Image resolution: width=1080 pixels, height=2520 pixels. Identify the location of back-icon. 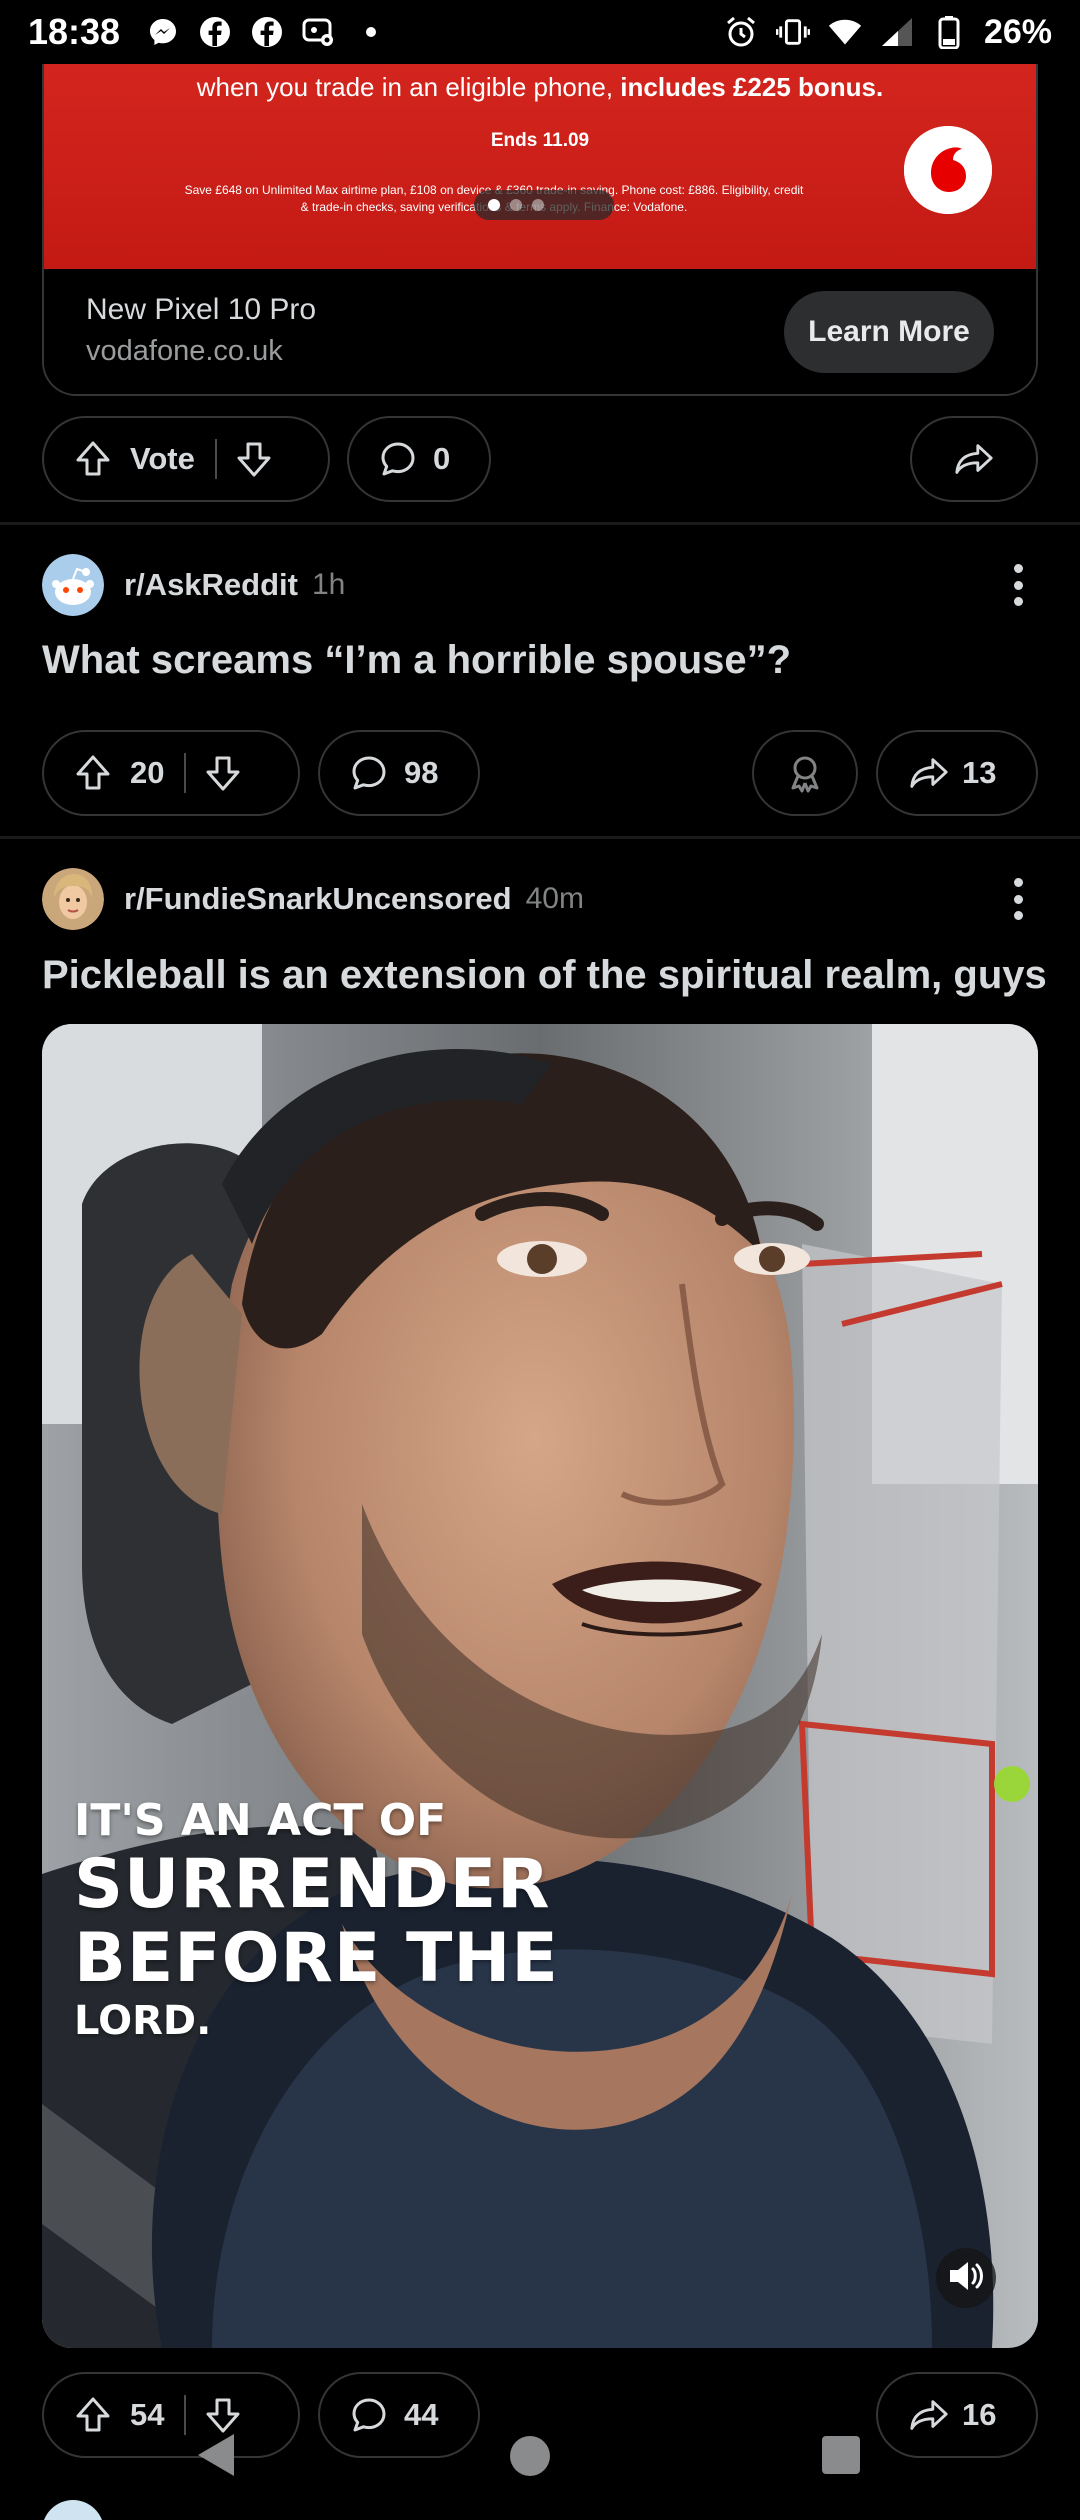
(216, 2457).